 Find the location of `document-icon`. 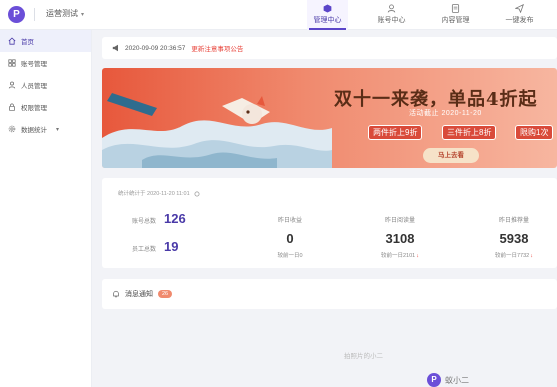

document-icon is located at coordinates (455, 8).